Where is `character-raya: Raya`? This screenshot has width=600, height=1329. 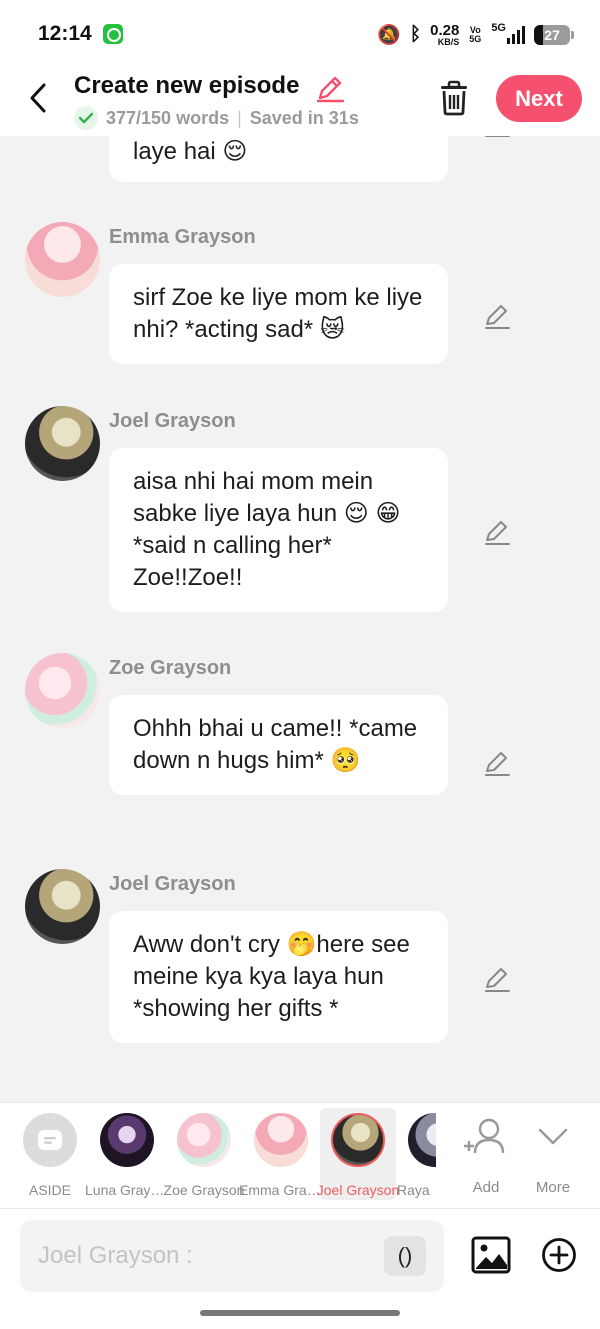
character-raya: Raya is located at coordinates (416, 1154).